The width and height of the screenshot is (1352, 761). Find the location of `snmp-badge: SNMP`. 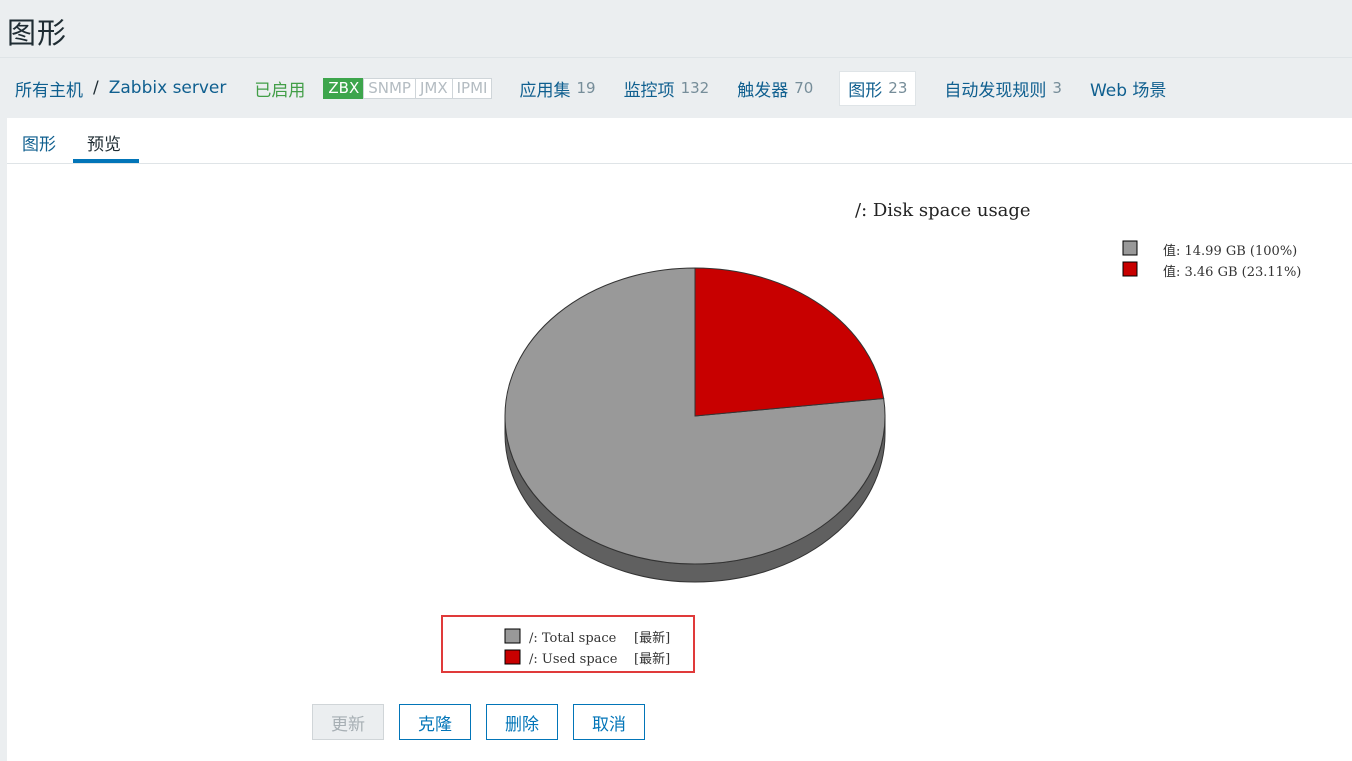

snmp-badge: SNMP is located at coordinates (389, 88).